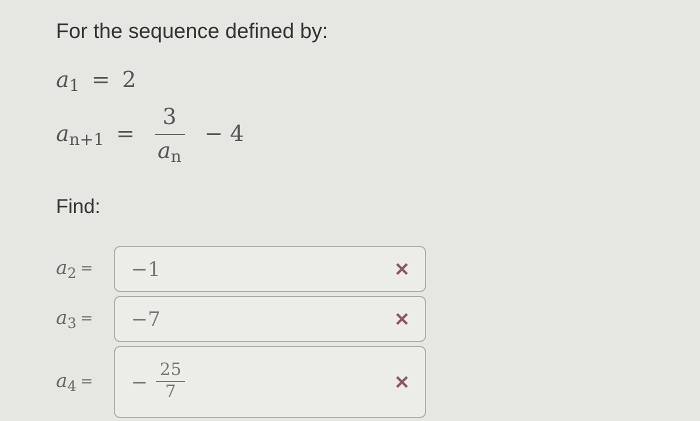  Describe the element at coordinates (270, 319) in the screenshot. I see `answer-field: −7` at that location.